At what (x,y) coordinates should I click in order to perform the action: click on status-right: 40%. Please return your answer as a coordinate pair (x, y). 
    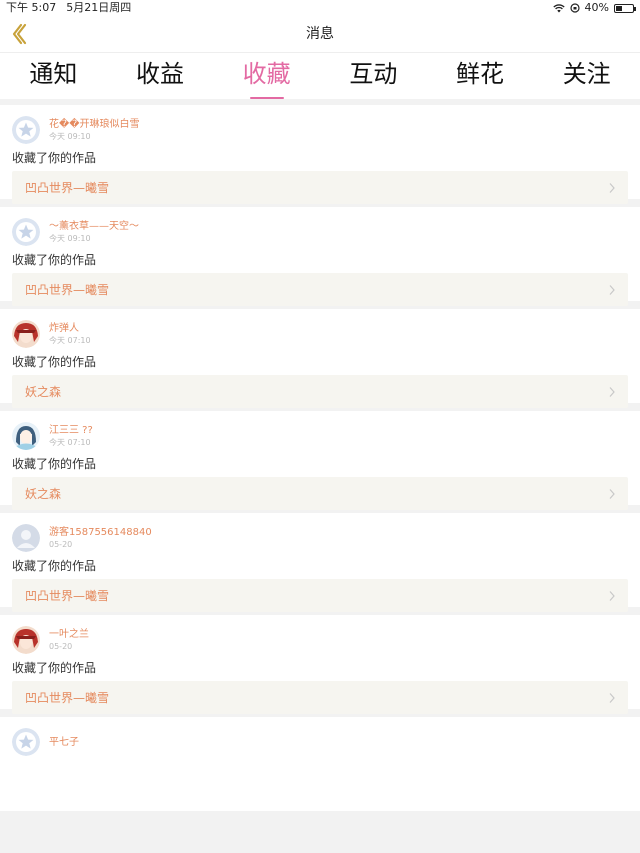
    Looking at the image, I should click on (594, 8).